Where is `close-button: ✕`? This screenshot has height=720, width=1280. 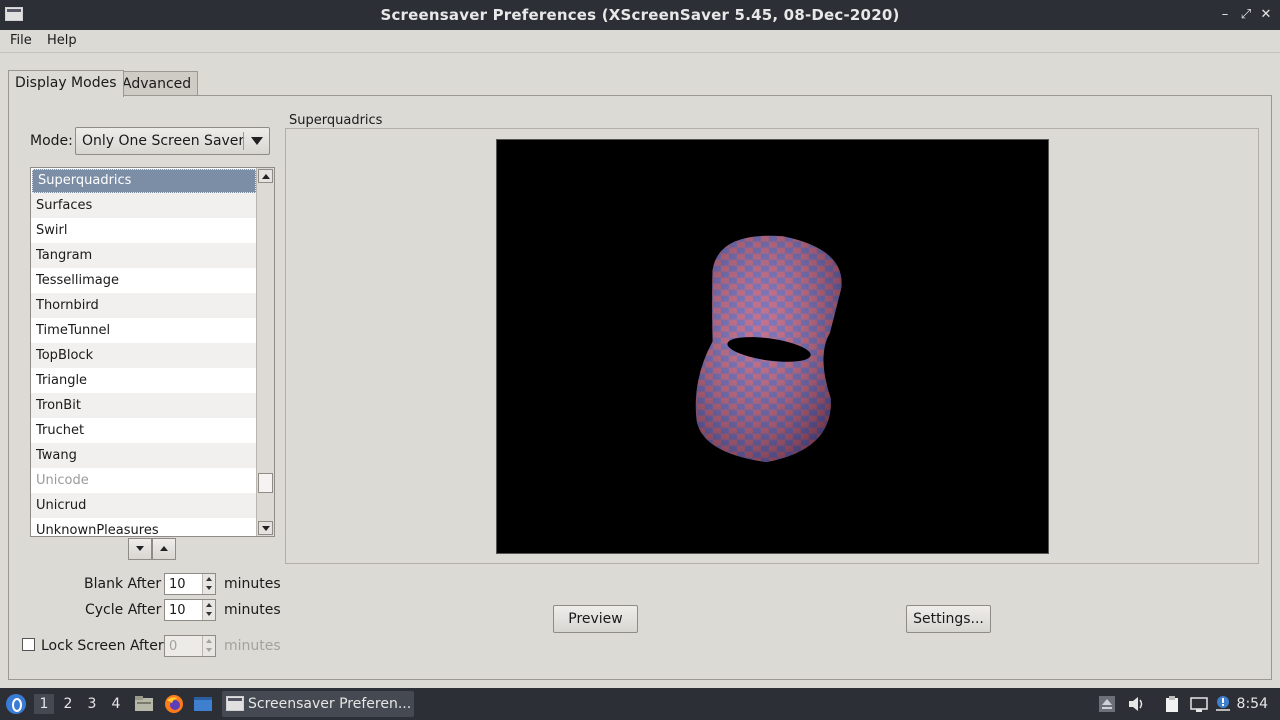 close-button: ✕ is located at coordinates (1266, 15).